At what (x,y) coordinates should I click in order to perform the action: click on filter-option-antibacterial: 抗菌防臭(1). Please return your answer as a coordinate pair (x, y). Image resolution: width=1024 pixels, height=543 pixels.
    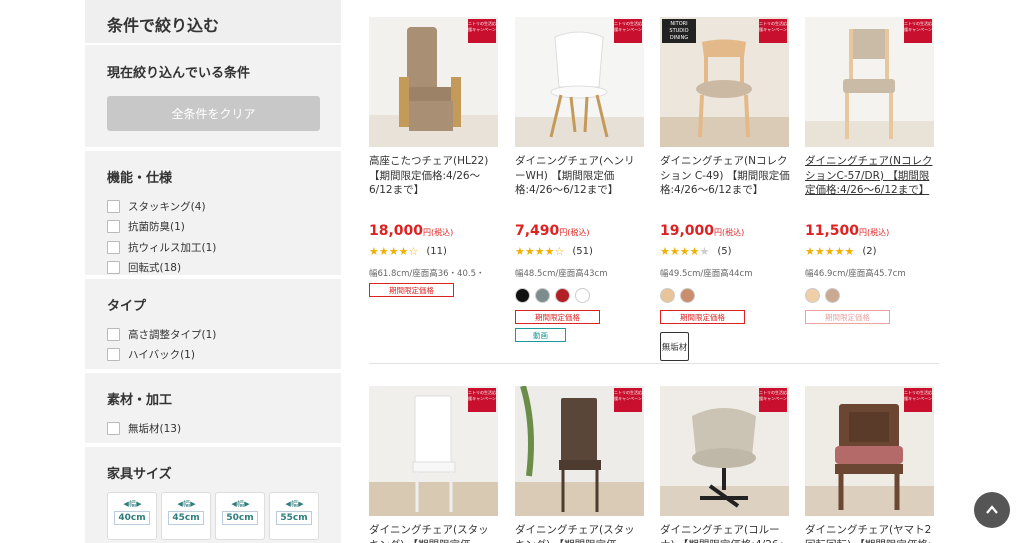
    Looking at the image, I should click on (213, 227).